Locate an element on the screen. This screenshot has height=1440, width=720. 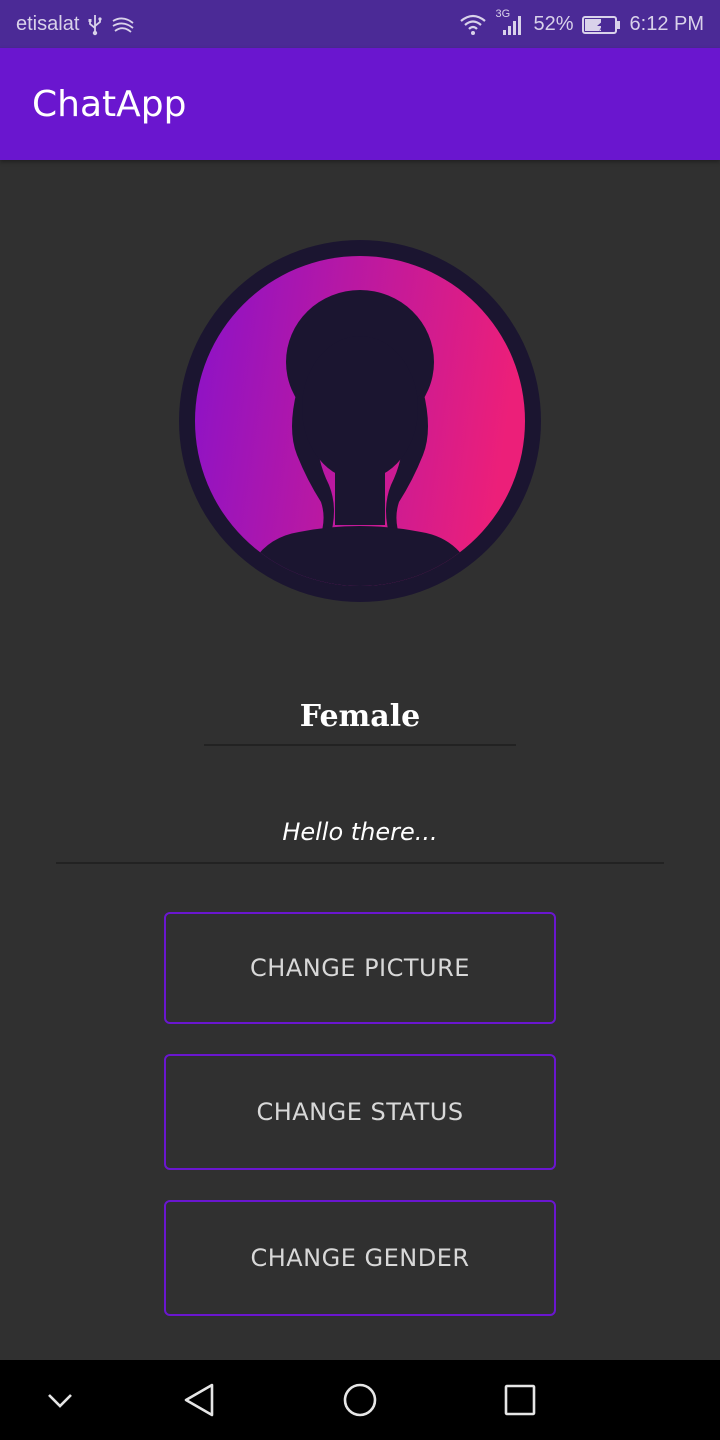
carrier-name: etisalat is located at coordinates (48, 24).